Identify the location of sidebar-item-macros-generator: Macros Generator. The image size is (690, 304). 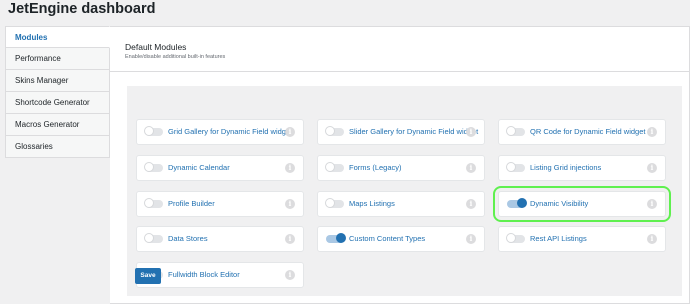
(57, 125).